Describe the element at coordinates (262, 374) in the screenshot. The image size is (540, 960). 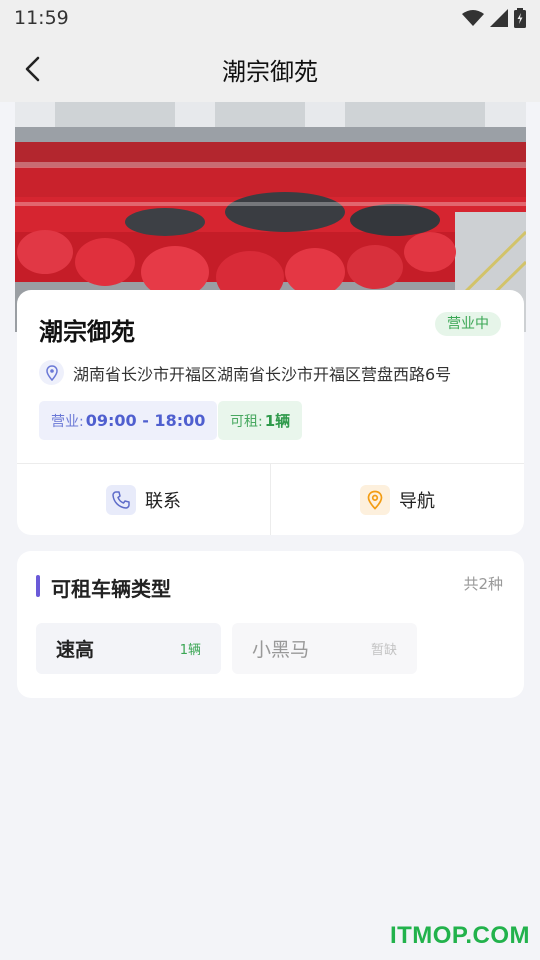
I see `store-address: 湖南省长沙市开福区湖南省长沙市开福区营盘西路6号` at that location.